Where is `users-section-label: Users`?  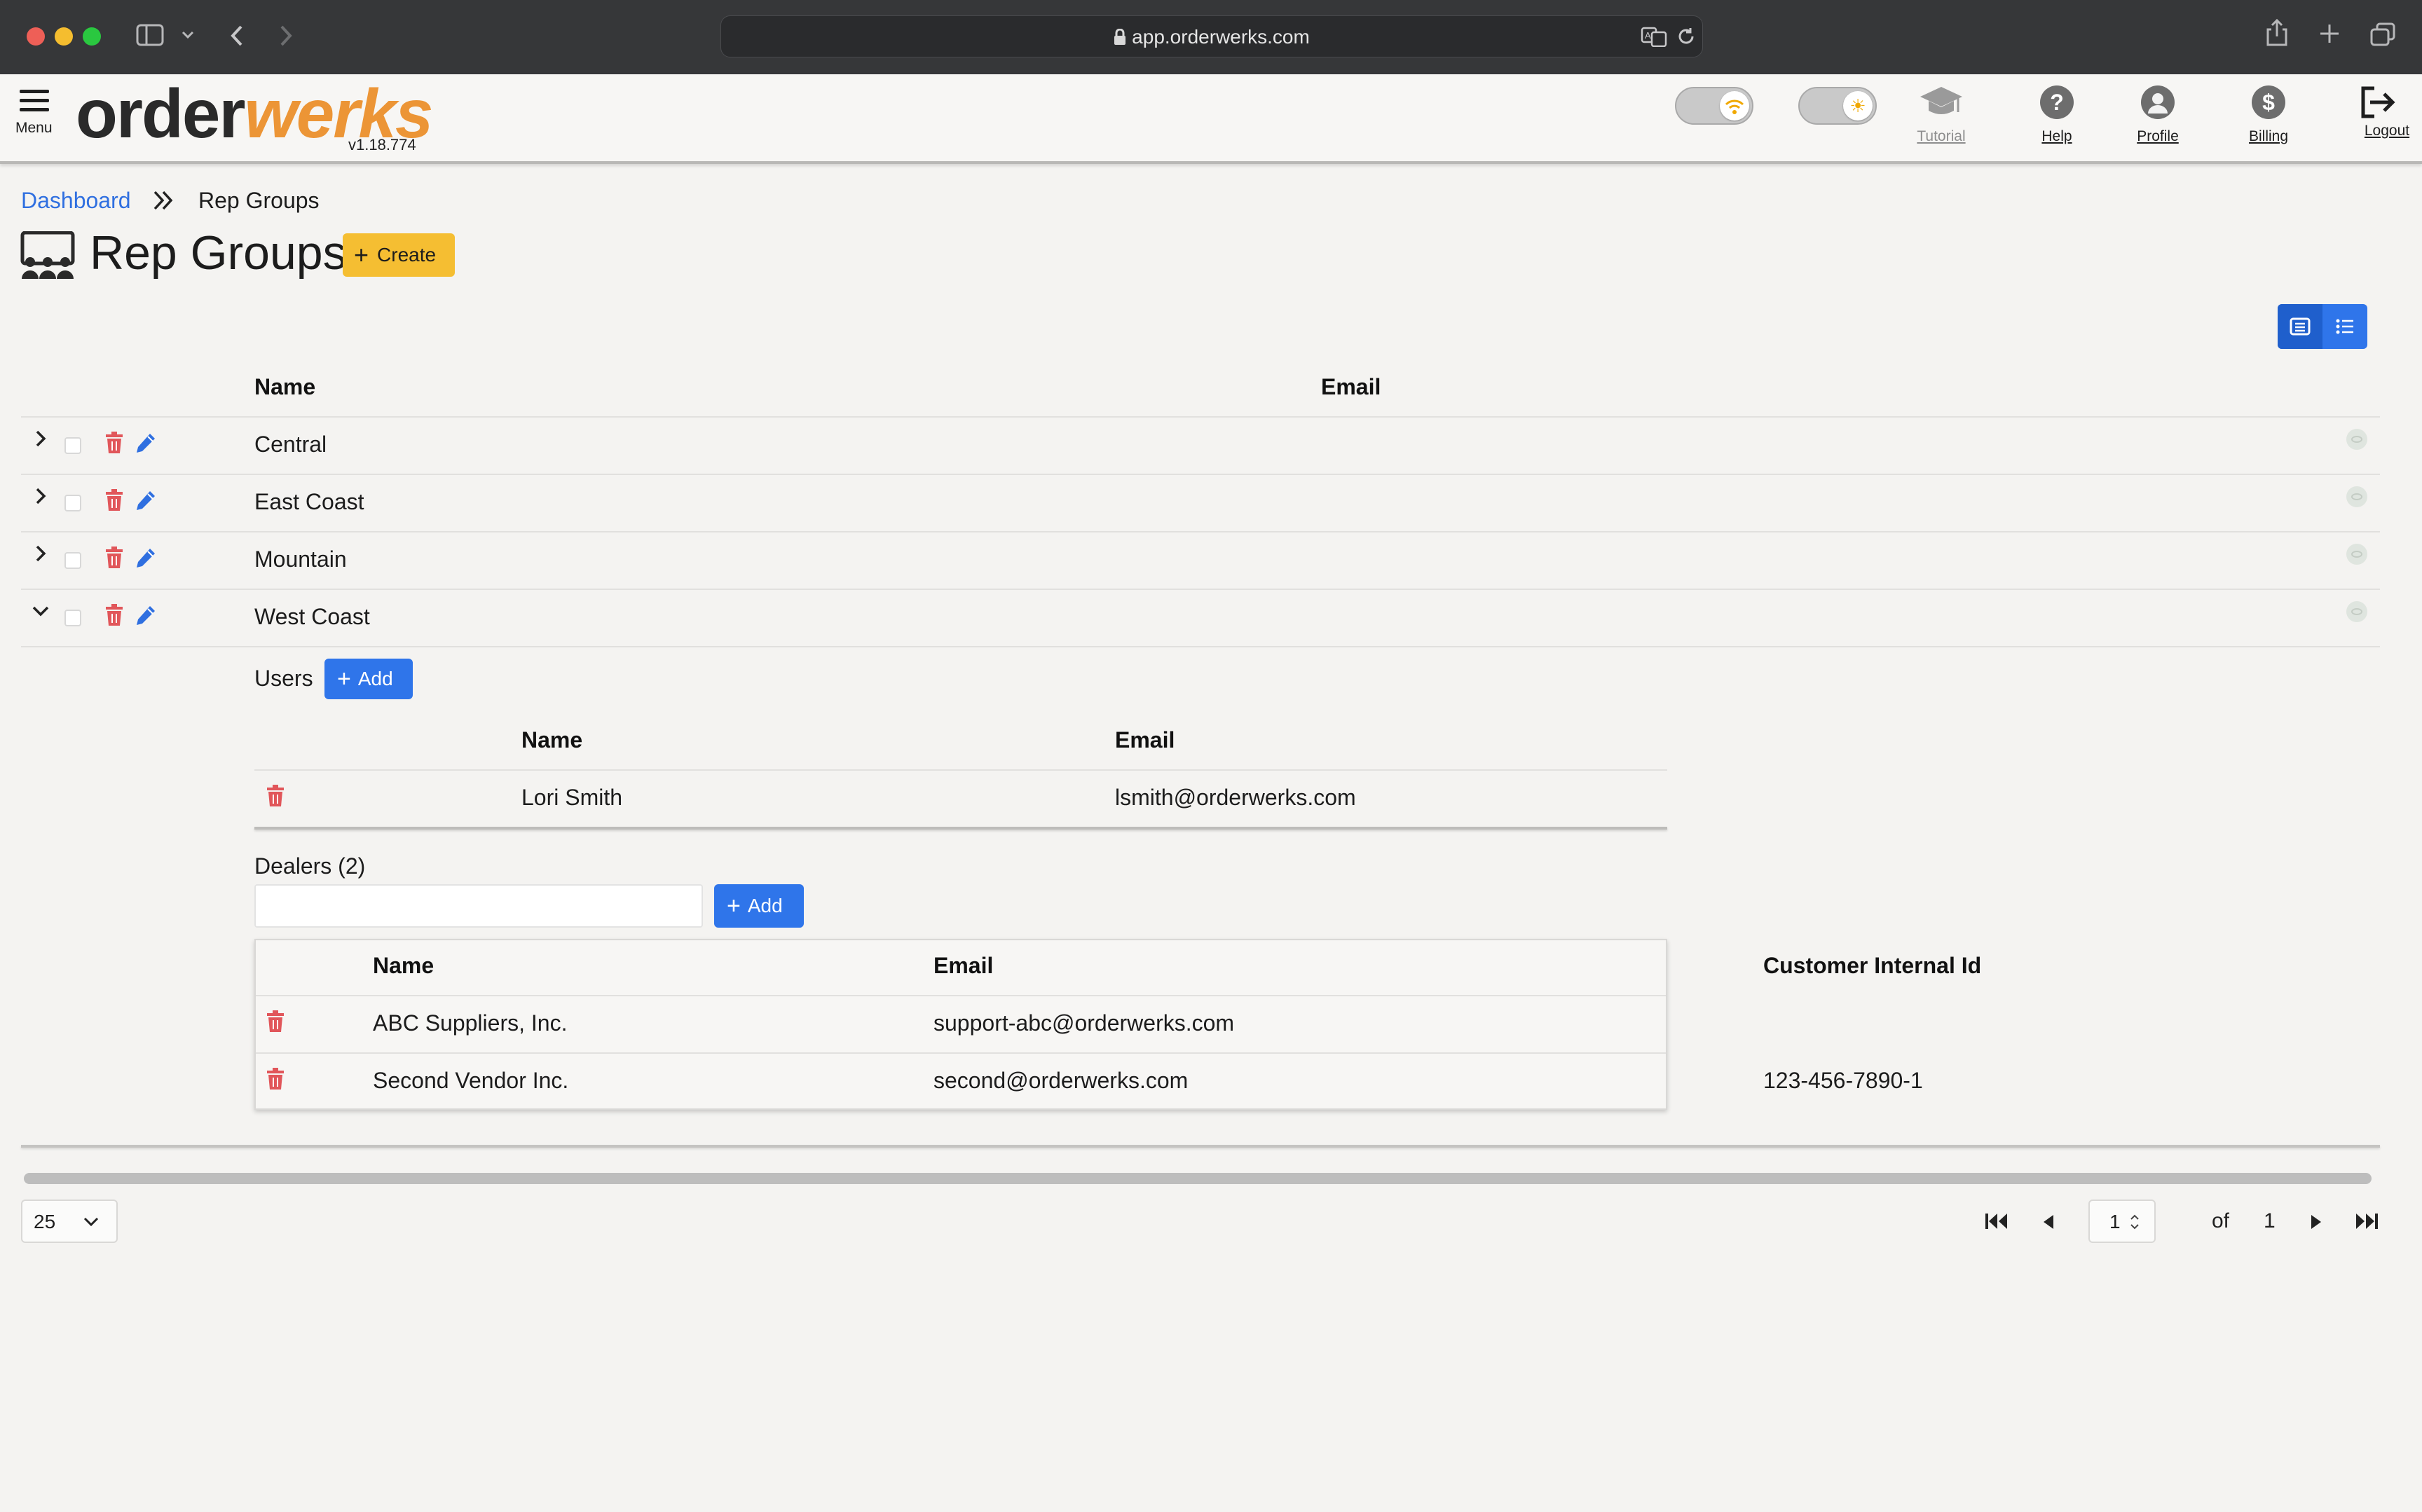
users-section-label: Users is located at coordinates (283, 678).